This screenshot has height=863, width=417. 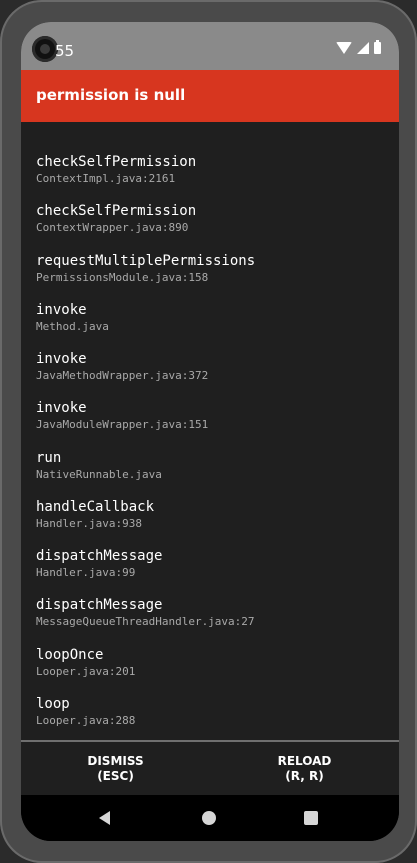 I want to click on navigation-bar, so click(x=210, y=818).